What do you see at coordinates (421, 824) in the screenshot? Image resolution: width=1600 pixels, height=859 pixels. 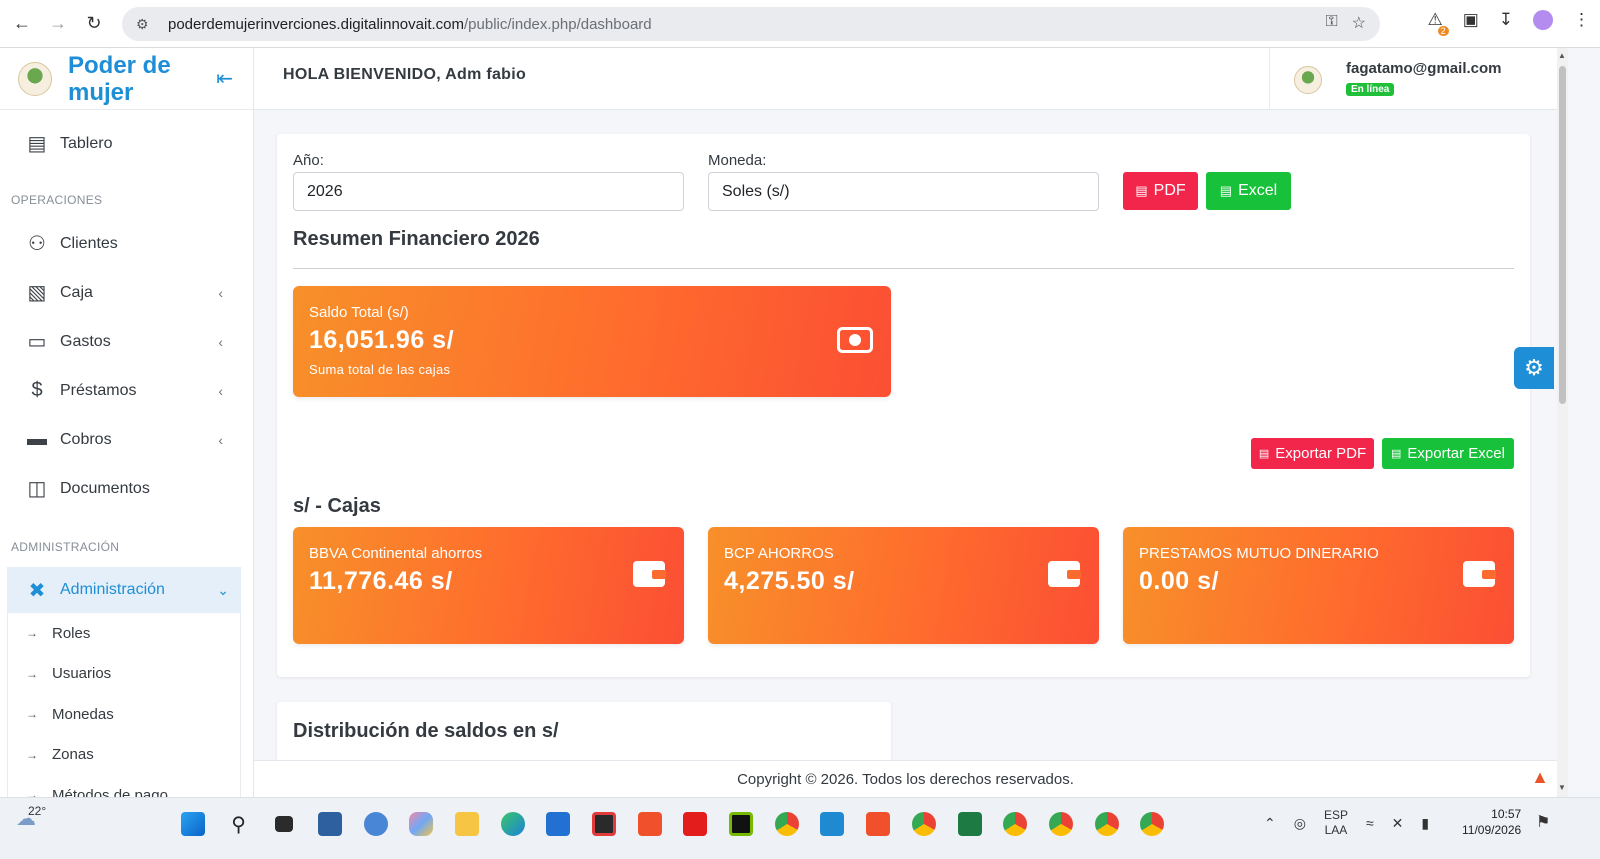 I see `copilot-icon` at bounding box center [421, 824].